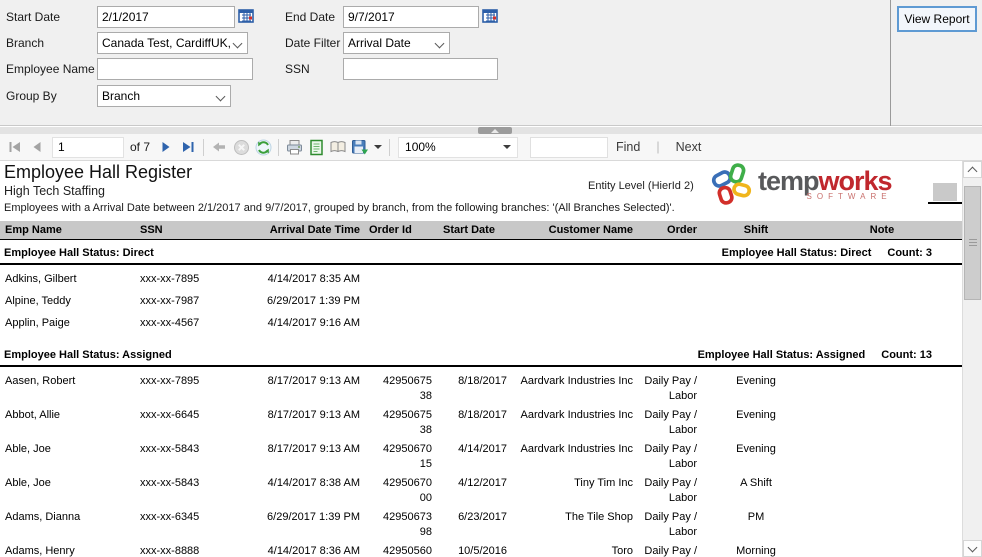 This screenshot has height=557, width=982. What do you see at coordinates (458, 147) in the screenshot?
I see `zoom-dropdown: 100%` at bounding box center [458, 147].